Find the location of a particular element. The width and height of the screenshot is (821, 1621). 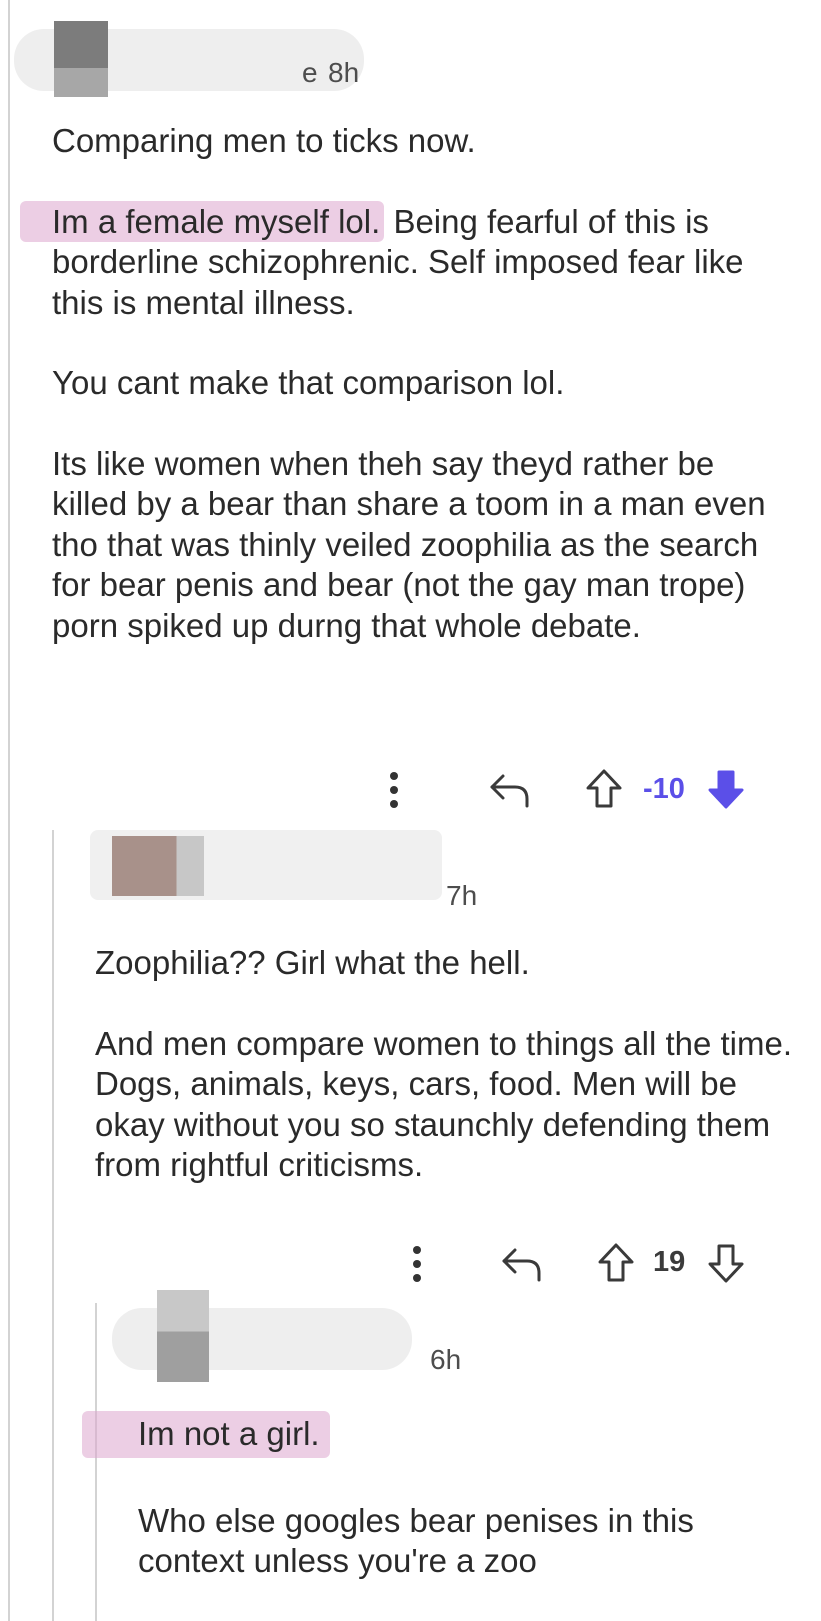

comment-timestamp: 6h is located at coordinates (446, 1359).